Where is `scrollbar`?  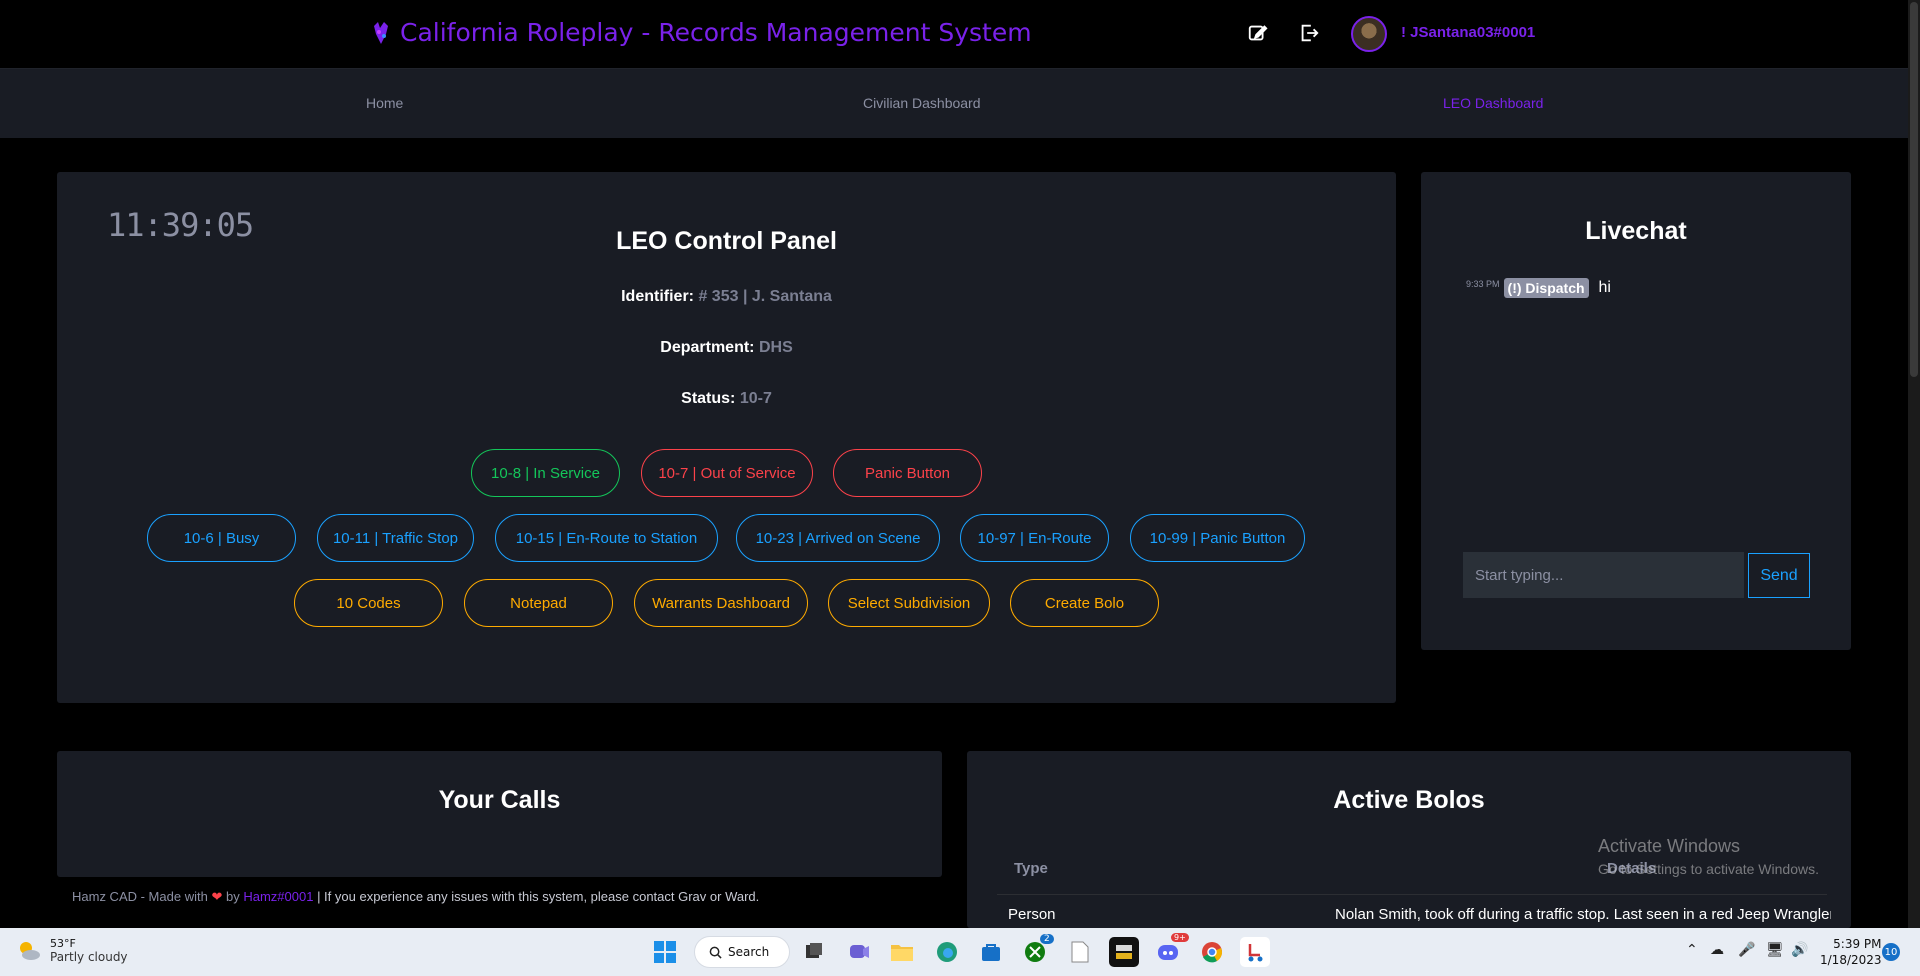
scrollbar is located at coordinates (1914, 464).